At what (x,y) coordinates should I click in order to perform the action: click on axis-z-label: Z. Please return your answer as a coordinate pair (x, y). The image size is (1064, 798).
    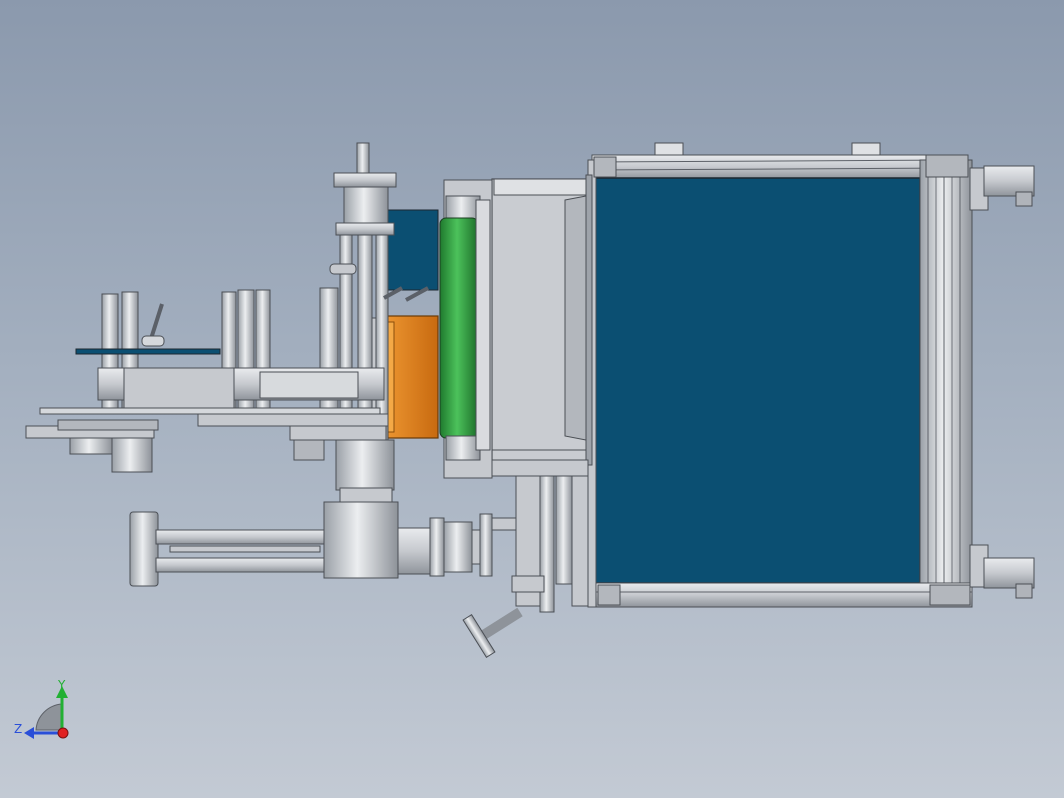
    Looking at the image, I should click on (18, 729).